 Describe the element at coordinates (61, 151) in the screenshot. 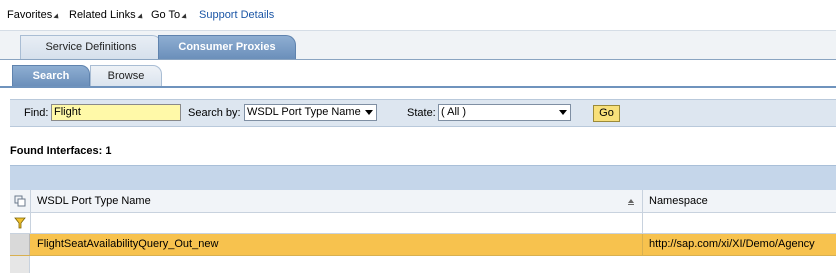

I see `found-count: Found Interfaces: 1` at that location.